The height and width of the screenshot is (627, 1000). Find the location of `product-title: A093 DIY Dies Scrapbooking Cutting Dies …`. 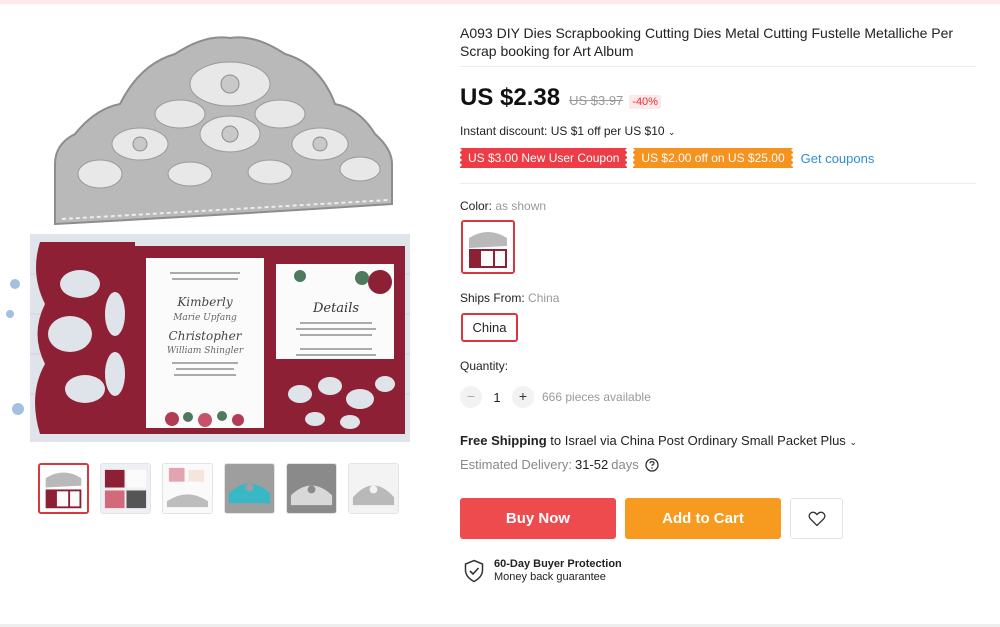

product-title: A093 DIY Dies Scrapbooking Cutting Dies … is located at coordinates (707, 42).